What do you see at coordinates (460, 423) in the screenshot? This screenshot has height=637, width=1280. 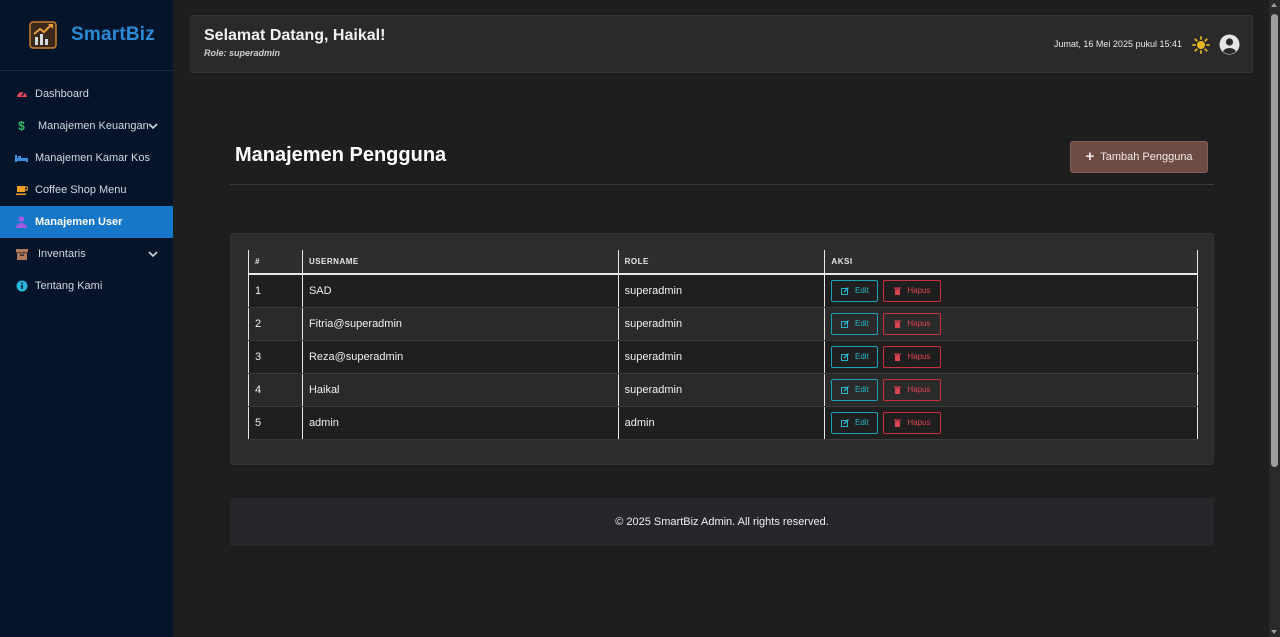 I see `row-username: admin` at bounding box center [460, 423].